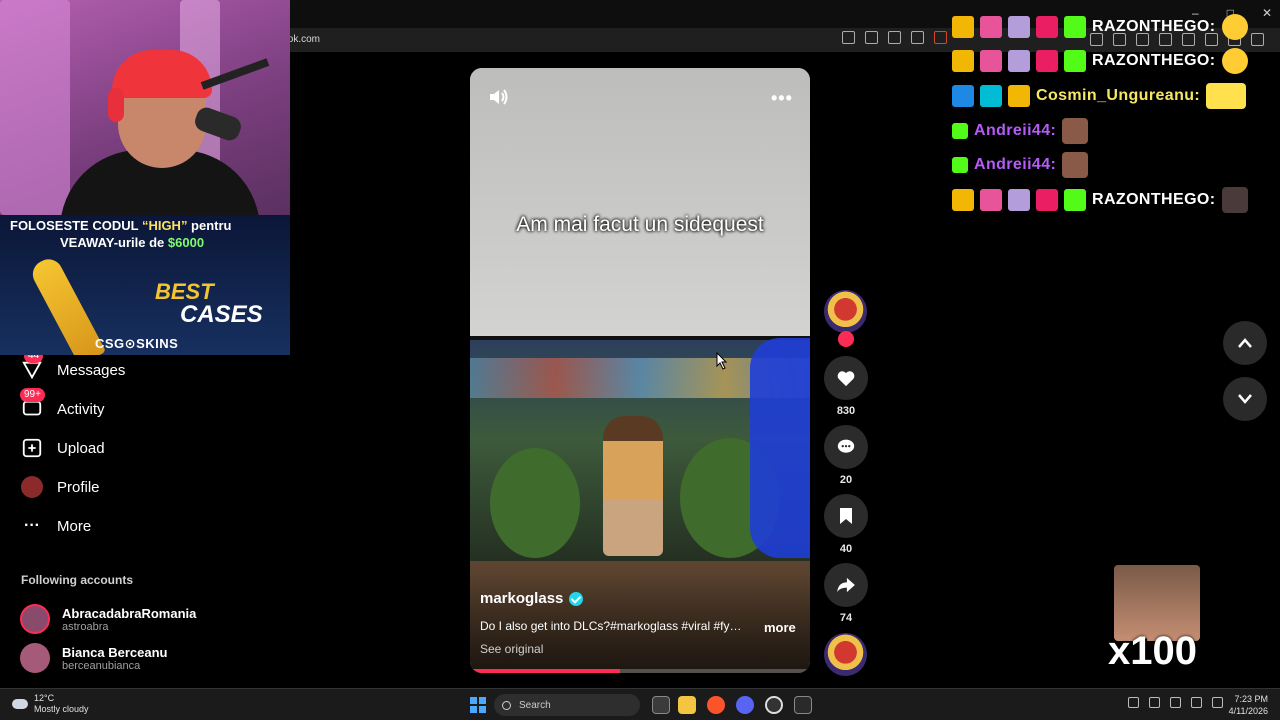  I want to click on mouse-cursor-icon, so click(722, 363).